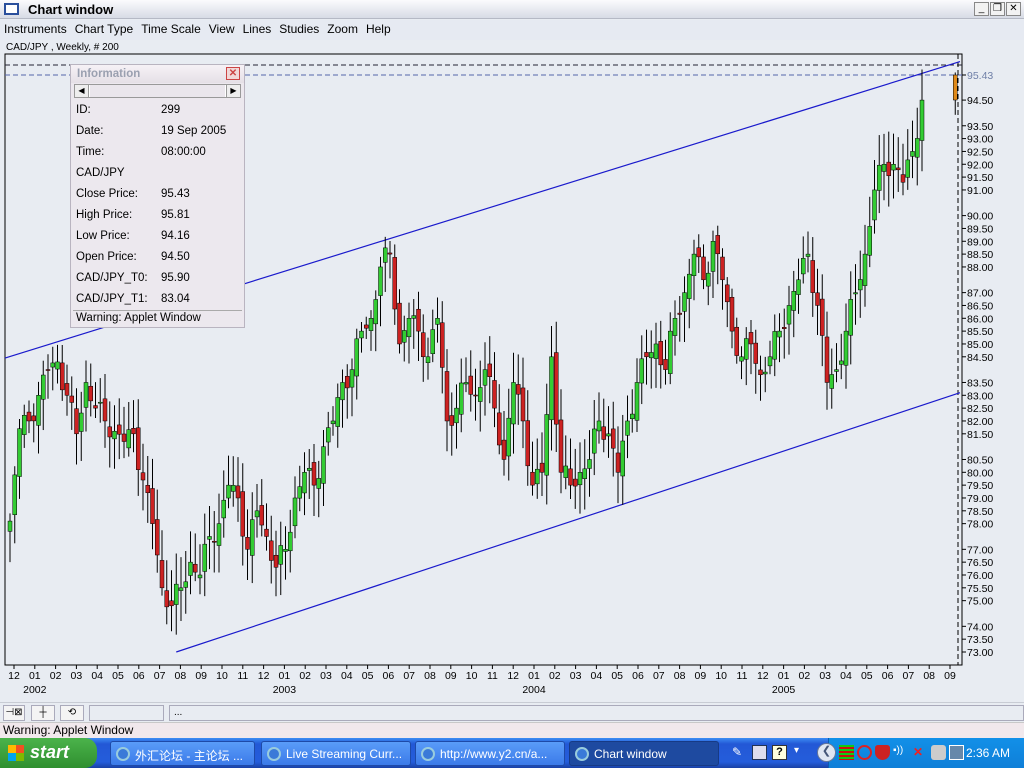 The image size is (1024, 768). Describe the element at coordinates (233, 91) in the screenshot. I see `scroll-right-icon: ▶` at that location.